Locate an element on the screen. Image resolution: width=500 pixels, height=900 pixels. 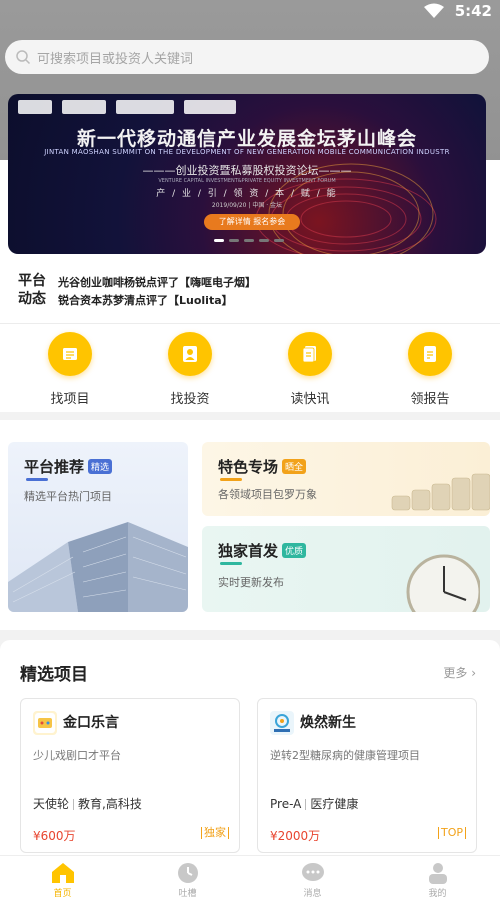
search-placeholder: 可搜索项目或投资人关键词 is located at coordinates (115, 59).